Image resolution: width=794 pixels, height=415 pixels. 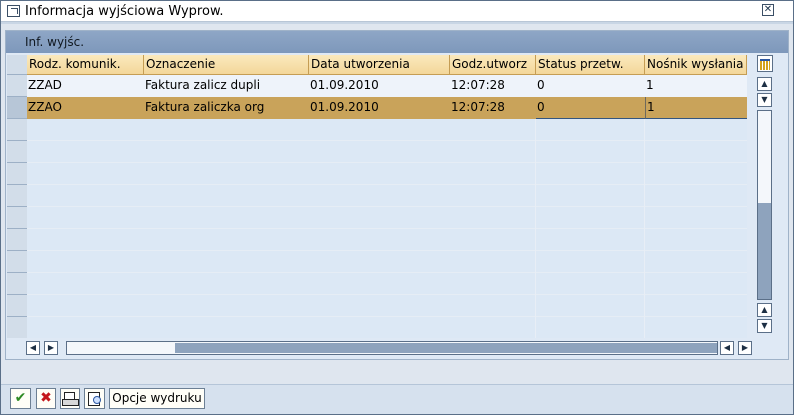 What do you see at coordinates (397, 11) in the screenshot?
I see `title-bar: Informacja wyjściowa Wyprow. ✕` at bounding box center [397, 11].